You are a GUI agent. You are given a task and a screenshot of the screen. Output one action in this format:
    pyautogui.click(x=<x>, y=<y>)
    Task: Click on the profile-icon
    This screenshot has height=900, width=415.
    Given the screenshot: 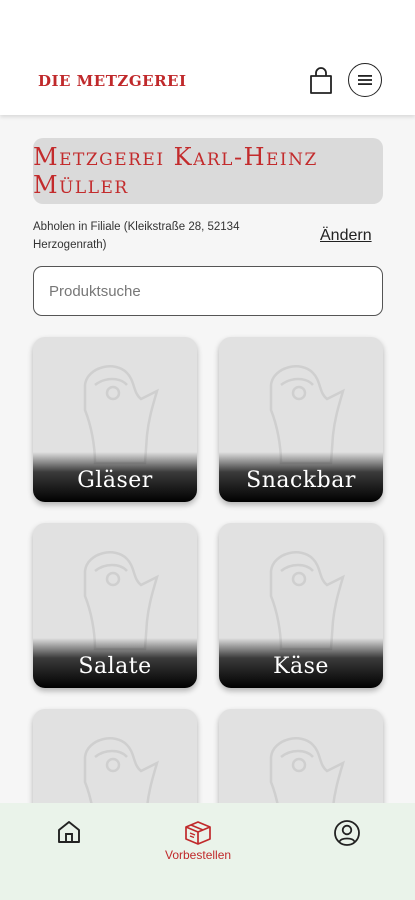 What is the action you would take?
    pyautogui.click(x=347, y=833)
    